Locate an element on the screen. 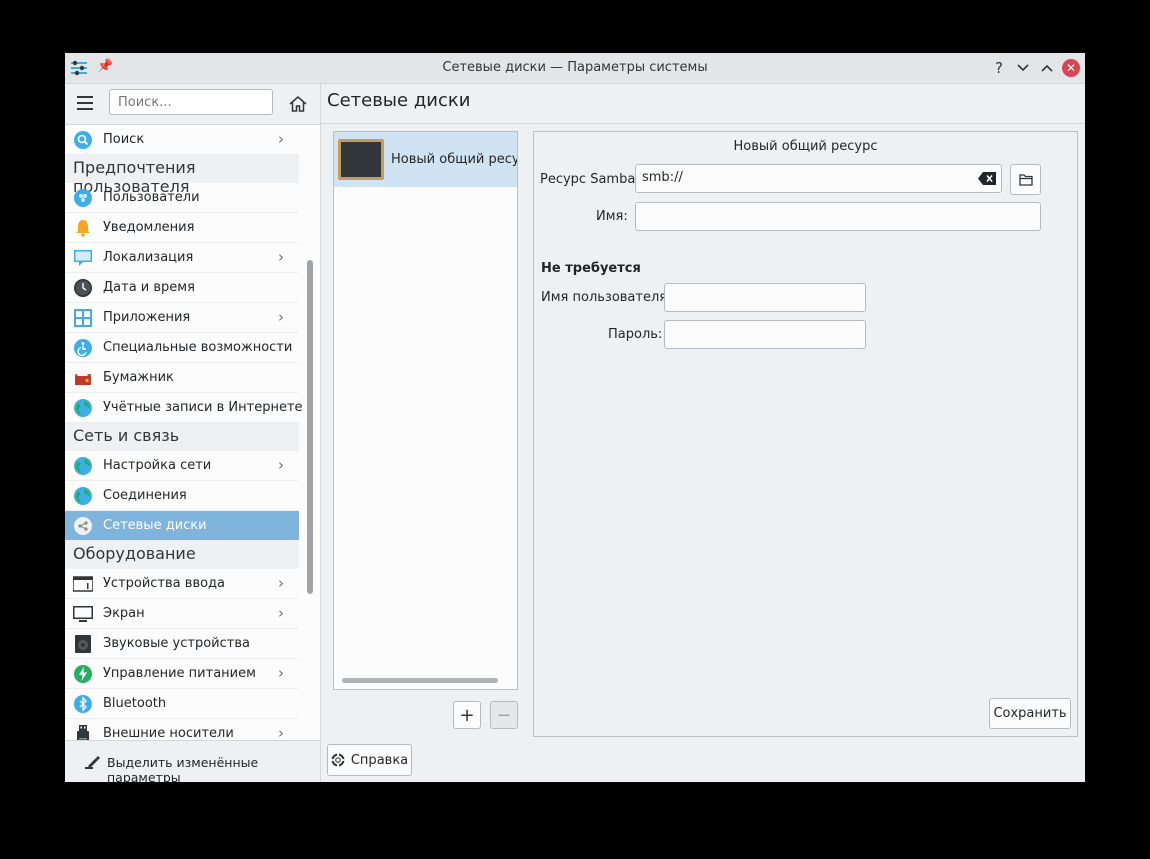 This screenshot has width=1150, height=859. window-title: Сетевые диски — Параметры системы is located at coordinates (575, 67).